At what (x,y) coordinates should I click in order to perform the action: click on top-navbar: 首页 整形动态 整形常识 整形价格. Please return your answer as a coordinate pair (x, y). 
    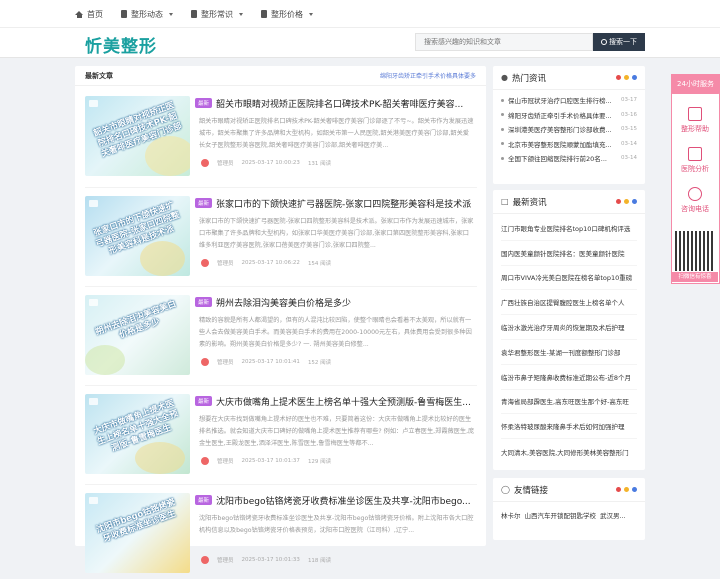
    Looking at the image, I should click on (360, 14).